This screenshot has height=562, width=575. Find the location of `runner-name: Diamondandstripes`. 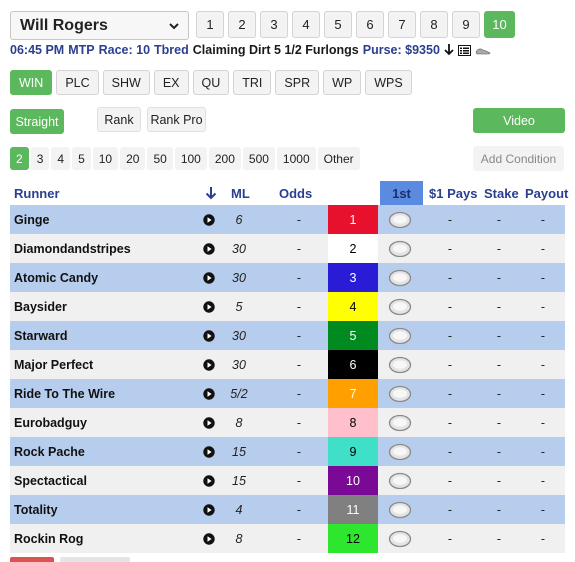

runner-name: Diamondandstripes is located at coordinates (72, 248).